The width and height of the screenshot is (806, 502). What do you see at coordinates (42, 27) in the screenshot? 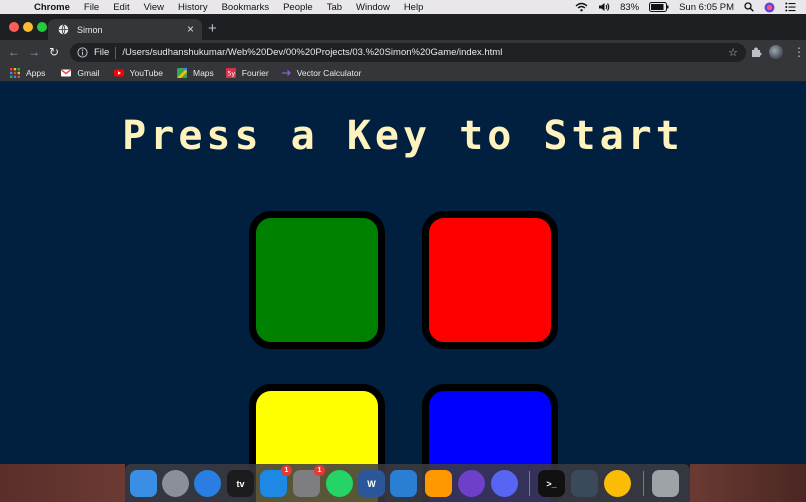
I see `window-zoom-button` at bounding box center [42, 27].